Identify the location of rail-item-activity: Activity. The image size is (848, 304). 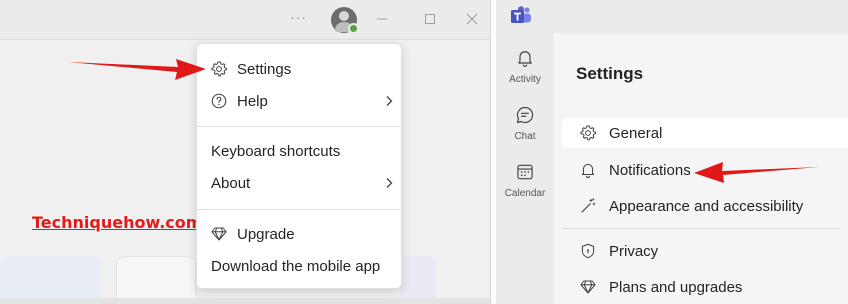
(525, 72).